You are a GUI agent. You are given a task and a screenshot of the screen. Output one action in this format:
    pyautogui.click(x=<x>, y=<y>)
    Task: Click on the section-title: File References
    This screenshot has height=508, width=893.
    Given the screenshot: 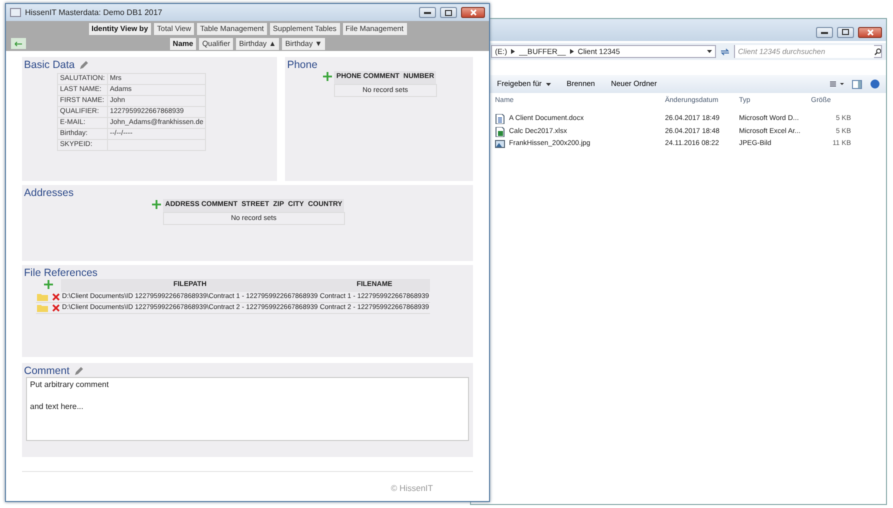 What is the action you would take?
    pyautogui.click(x=61, y=273)
    